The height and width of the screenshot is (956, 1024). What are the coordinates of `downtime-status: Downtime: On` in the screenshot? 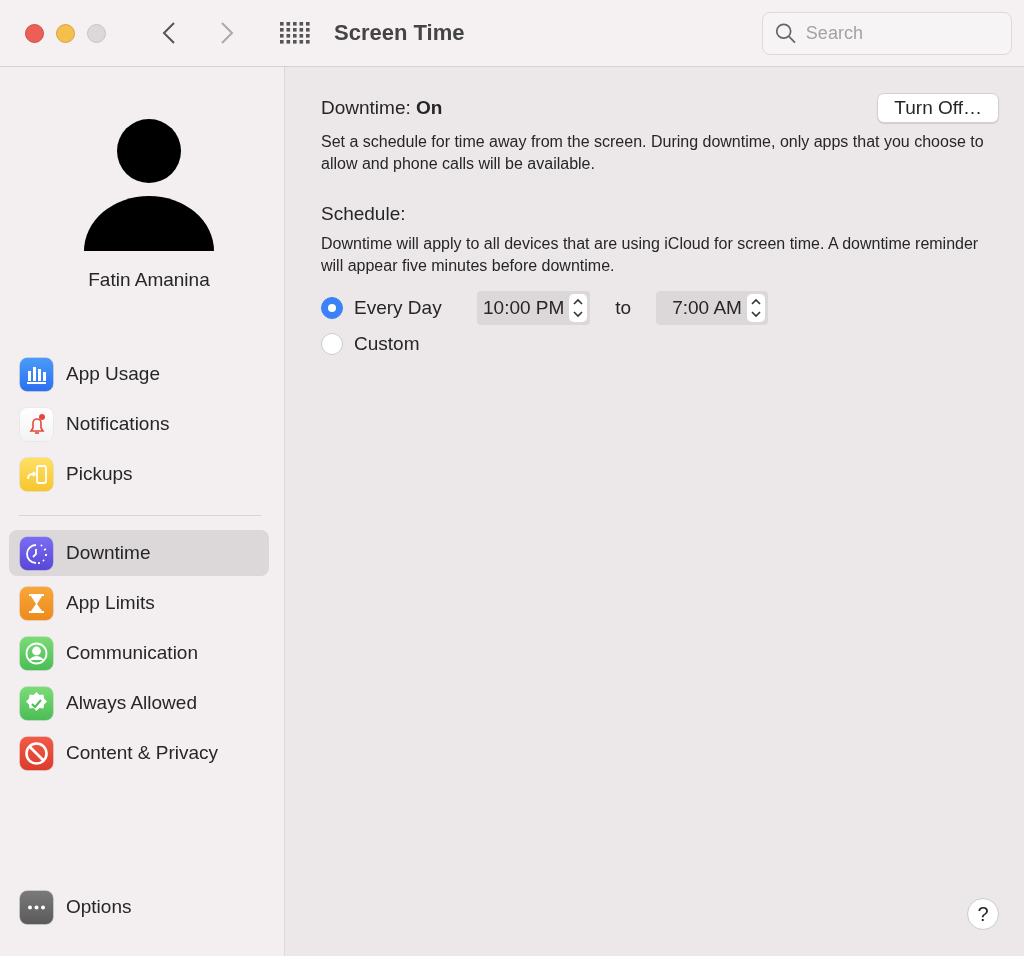 It's located at (382, 108).